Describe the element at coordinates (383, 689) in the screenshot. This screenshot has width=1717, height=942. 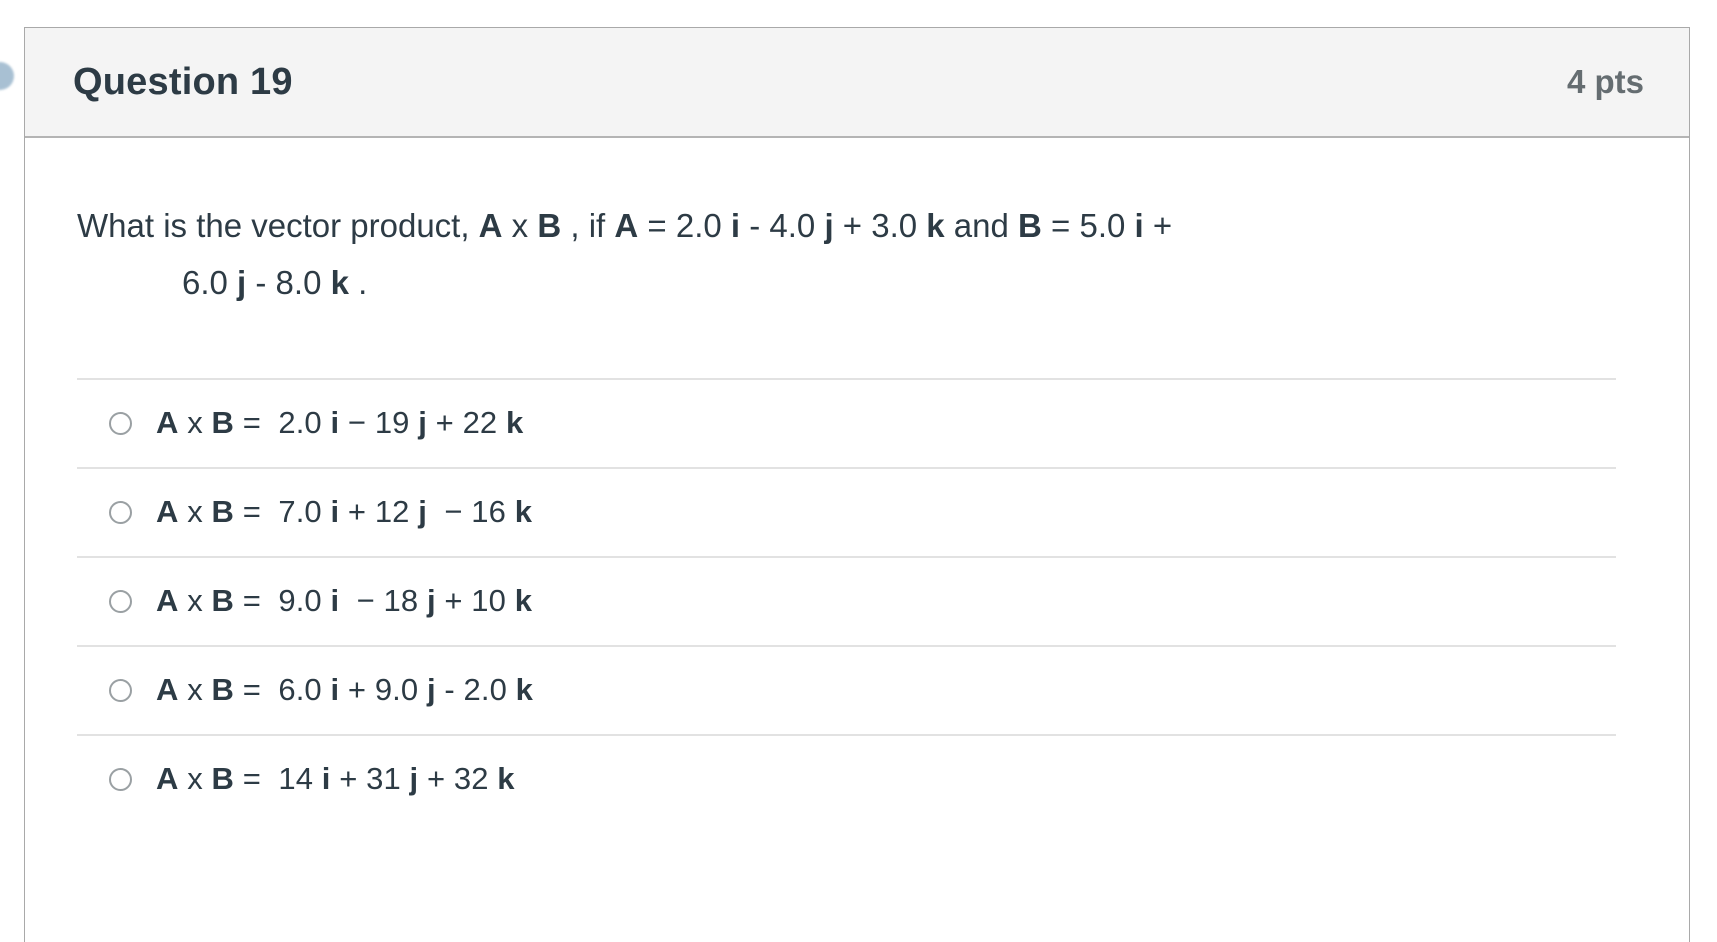
I see `answer-segment: + 9.0` at that location.